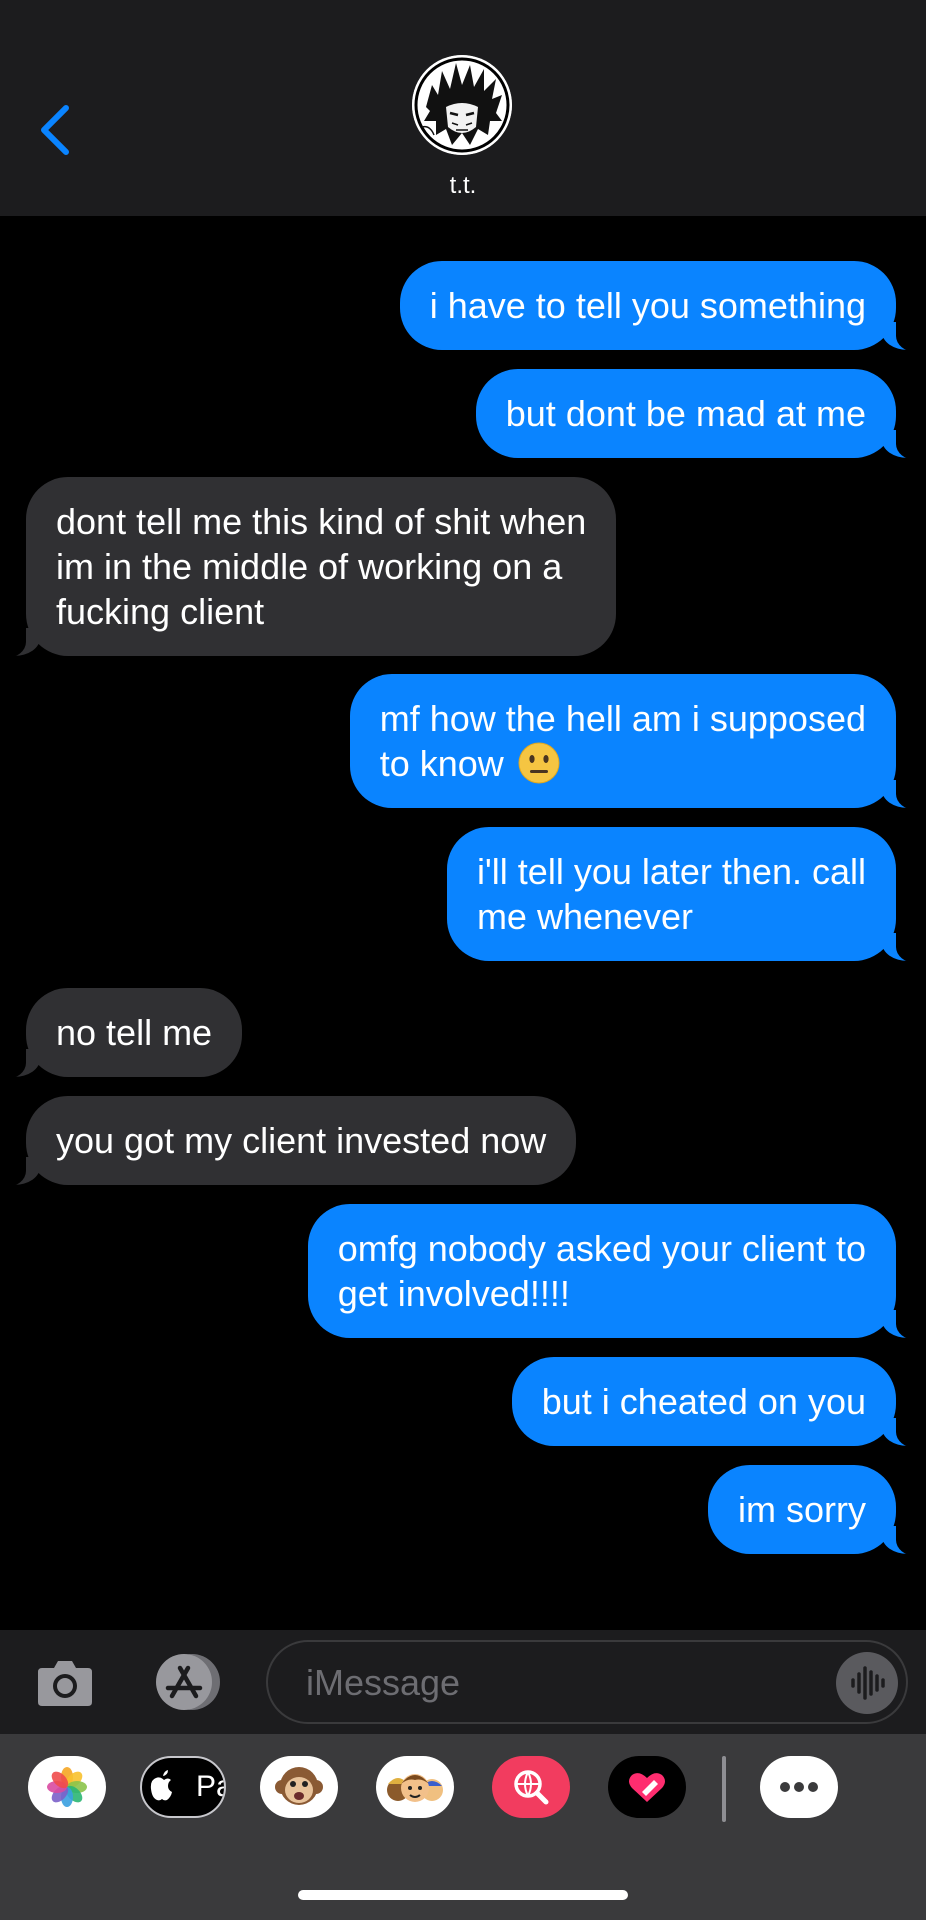 The image size is (926, 1920). What do you see at coordinates (685, 413) in the screenshot?
I see `message-text: but dont be mad at me` at bounding box center [685, 413].